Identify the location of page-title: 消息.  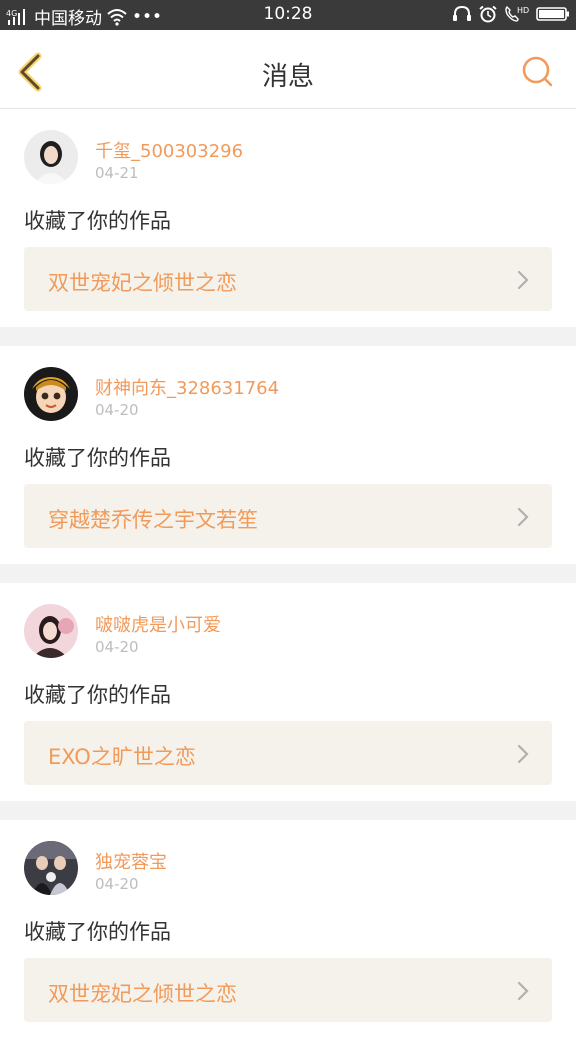
(287, 77).